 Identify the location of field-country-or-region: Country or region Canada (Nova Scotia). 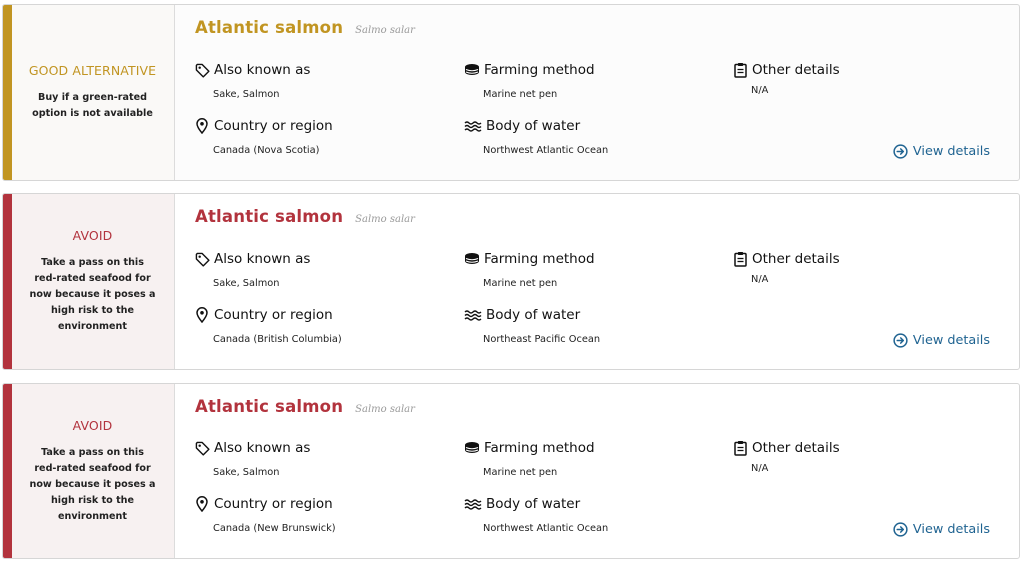
(263, 137).